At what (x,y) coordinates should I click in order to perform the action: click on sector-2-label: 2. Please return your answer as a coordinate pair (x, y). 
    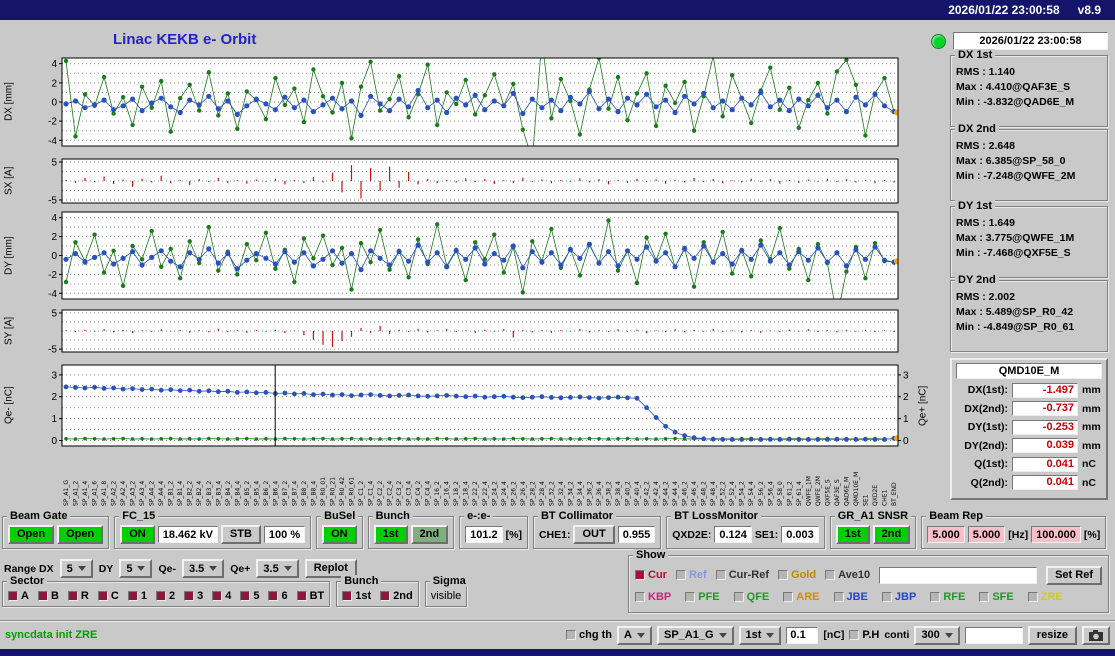
    Looking at the image, I should click on (172, 596).